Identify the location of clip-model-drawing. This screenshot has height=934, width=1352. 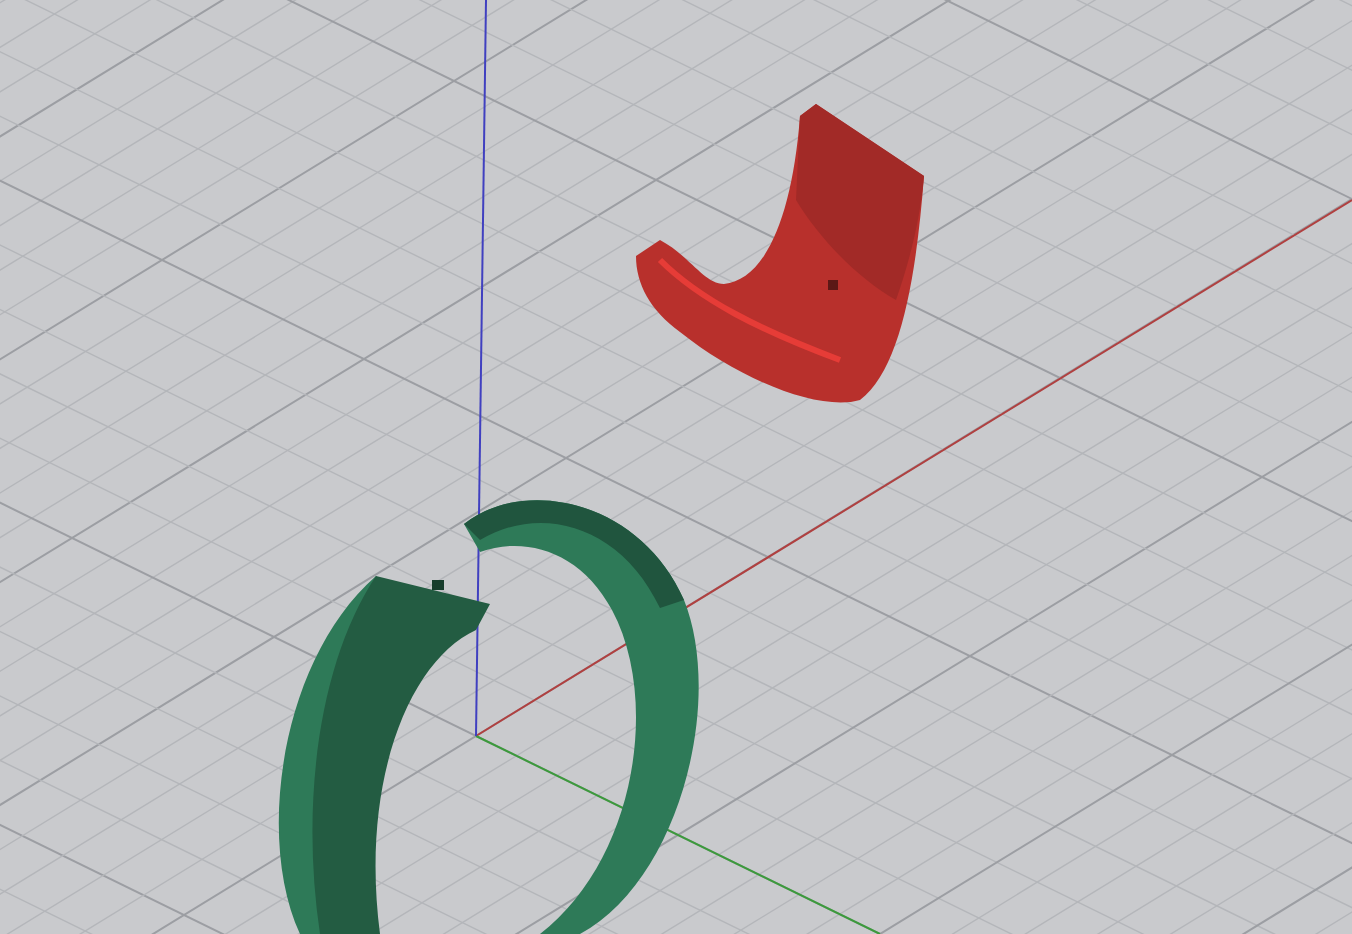
(780, 253).